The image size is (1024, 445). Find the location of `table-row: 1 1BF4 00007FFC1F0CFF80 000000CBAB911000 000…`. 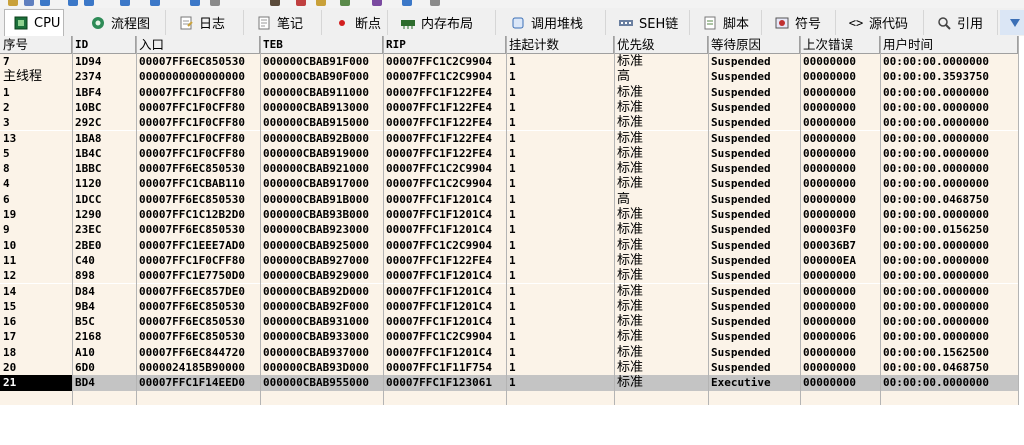

table-row: 1 1BF4 00007FFC1F0CFF80 000000CBAB911000 000… is located at coordinates (512, 92).